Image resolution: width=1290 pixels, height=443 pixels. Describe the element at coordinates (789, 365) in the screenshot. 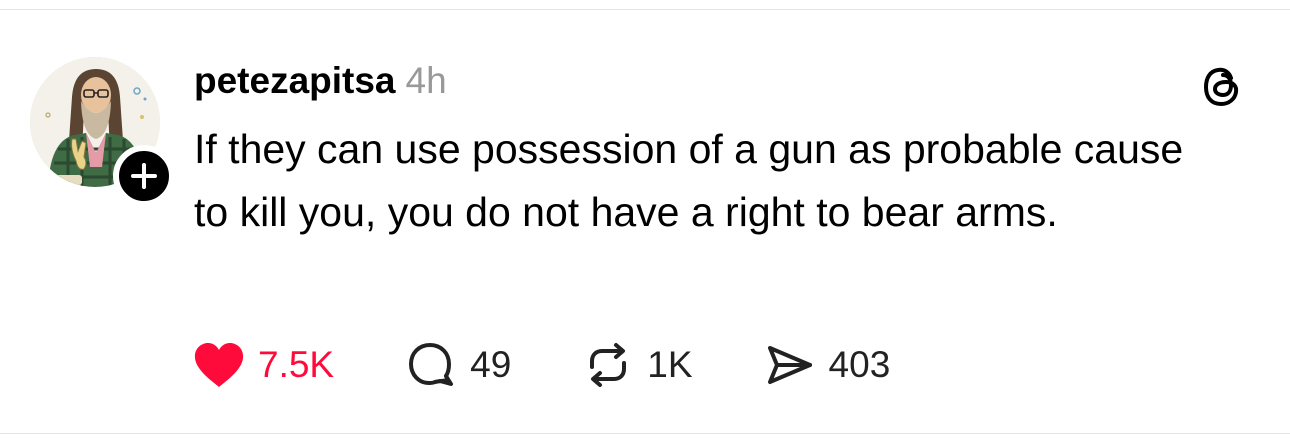

I see `paper-plane-icon` at that location.